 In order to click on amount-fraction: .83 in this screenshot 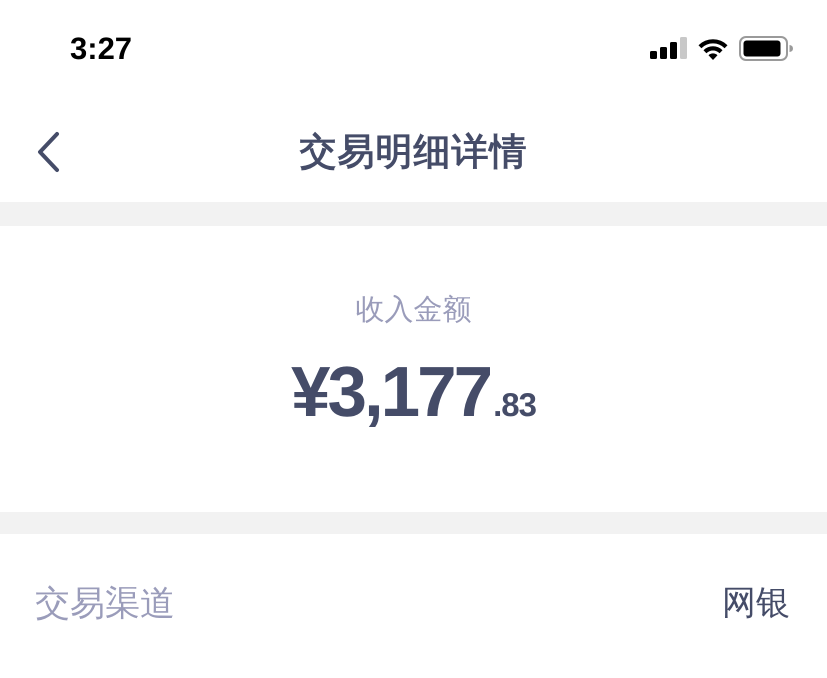, I will do `click(514, 404)`.